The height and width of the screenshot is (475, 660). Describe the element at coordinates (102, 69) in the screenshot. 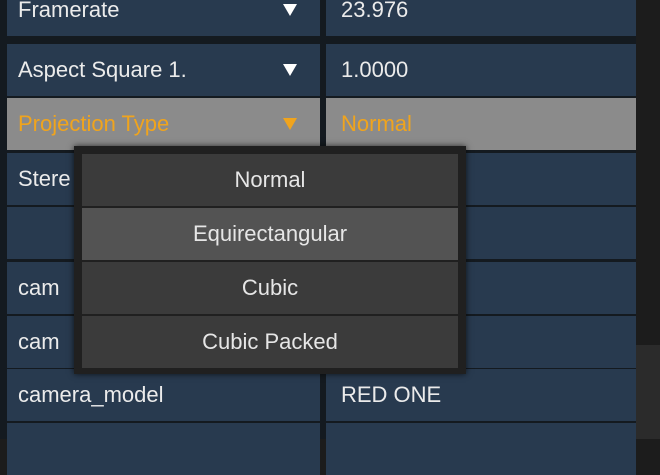

I see `property-name-label: Aspect Square 1.` at that location.